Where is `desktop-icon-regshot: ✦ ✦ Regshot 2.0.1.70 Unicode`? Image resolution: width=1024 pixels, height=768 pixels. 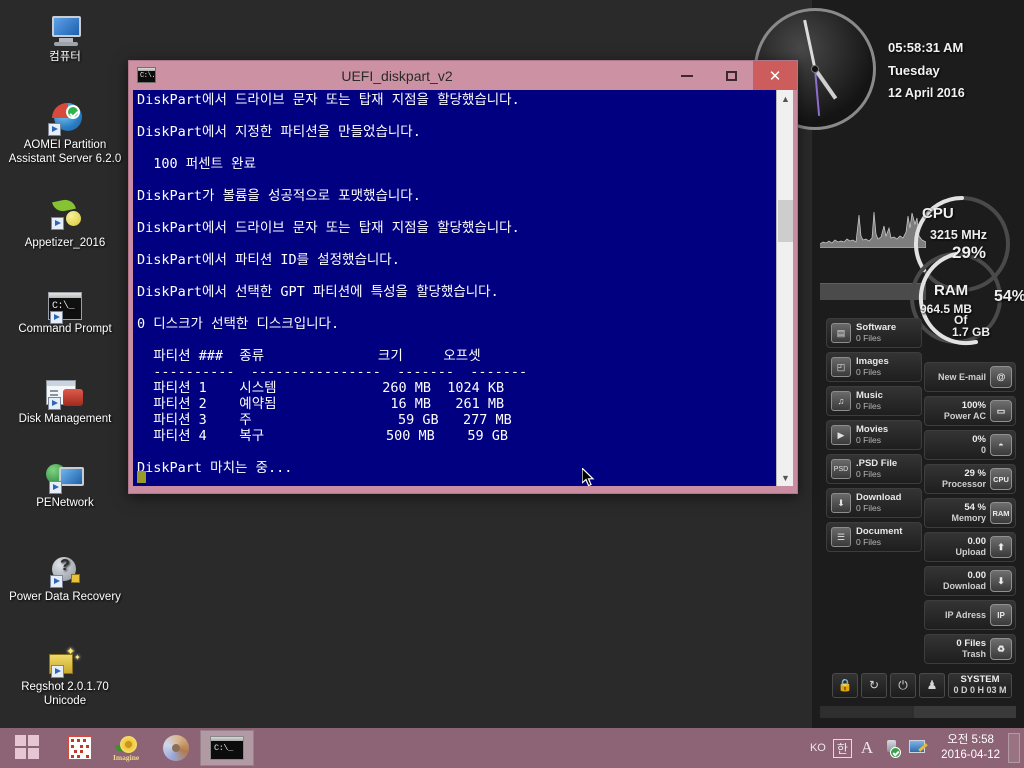
desktop-icon-regshot: ✦ ✦ Regshot 2.0.1.70 Unicode is located at coordinates (65, 672).